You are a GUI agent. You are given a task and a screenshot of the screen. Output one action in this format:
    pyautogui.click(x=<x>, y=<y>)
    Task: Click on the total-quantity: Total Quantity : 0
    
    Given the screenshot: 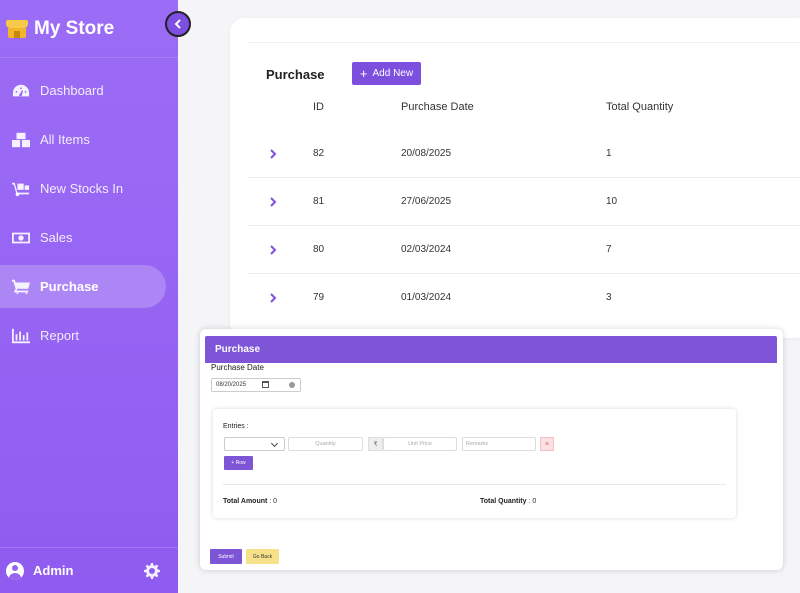 What is the action you would take?
    pyautogui.click(x=508, y=501)
    